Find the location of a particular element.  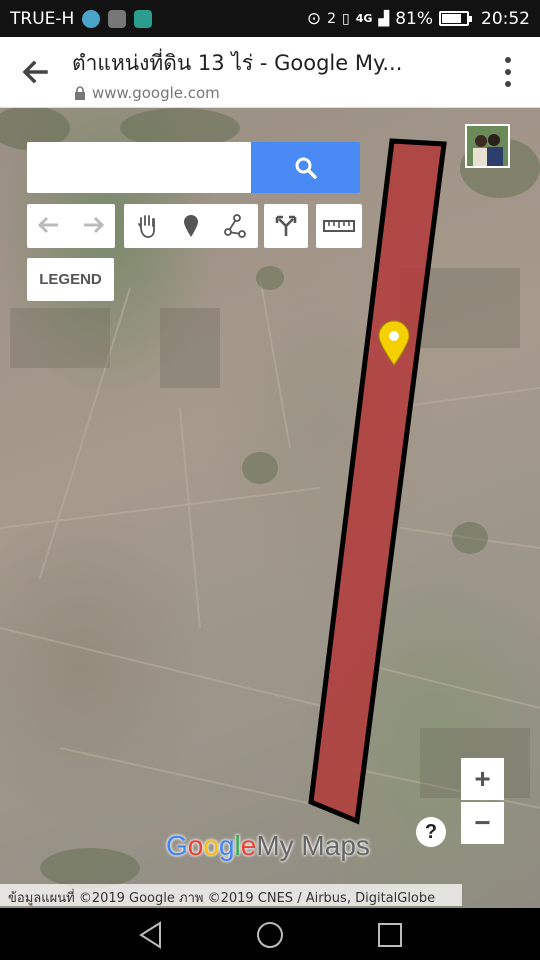

url-row: www.google.com is located at coordinates (147, 93).